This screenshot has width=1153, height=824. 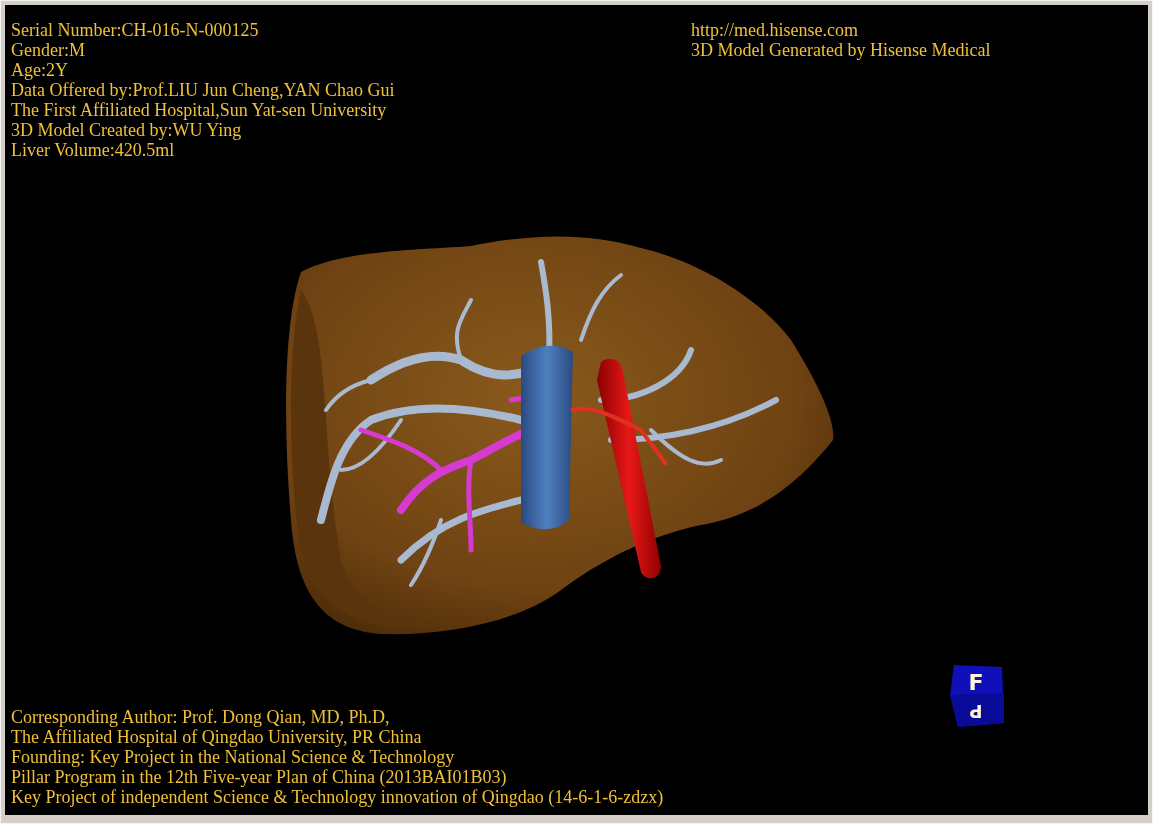 What do you see at coordinates (774, 30) in the screenshot?
I see `info-text: http://med.hisense.com` at bounding box center [774, 30].